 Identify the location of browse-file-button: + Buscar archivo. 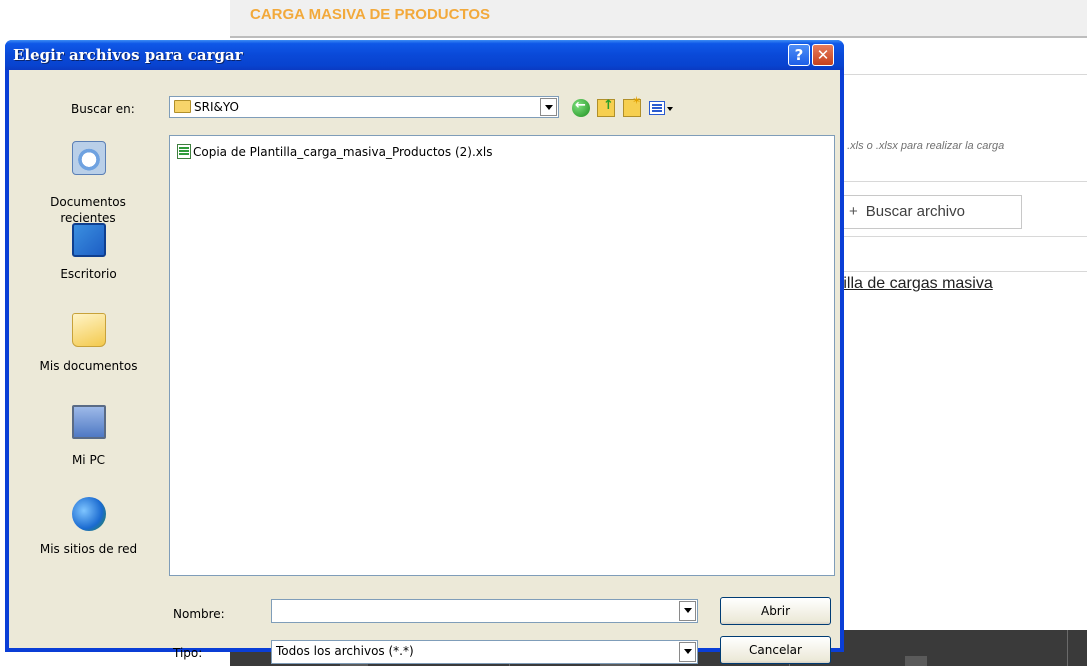
(927, 212).